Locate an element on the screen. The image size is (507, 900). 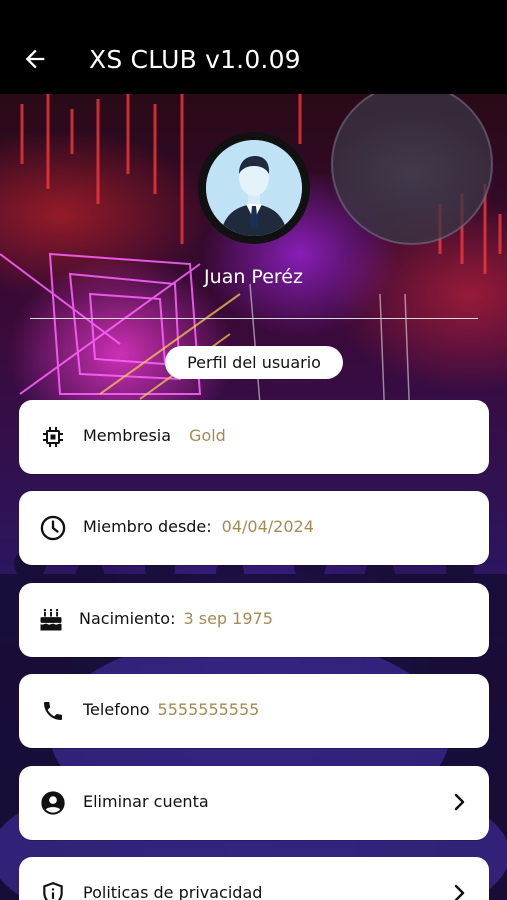
app-bar: XS CLUB v1.0.09 is located at coordinates (253, 47).